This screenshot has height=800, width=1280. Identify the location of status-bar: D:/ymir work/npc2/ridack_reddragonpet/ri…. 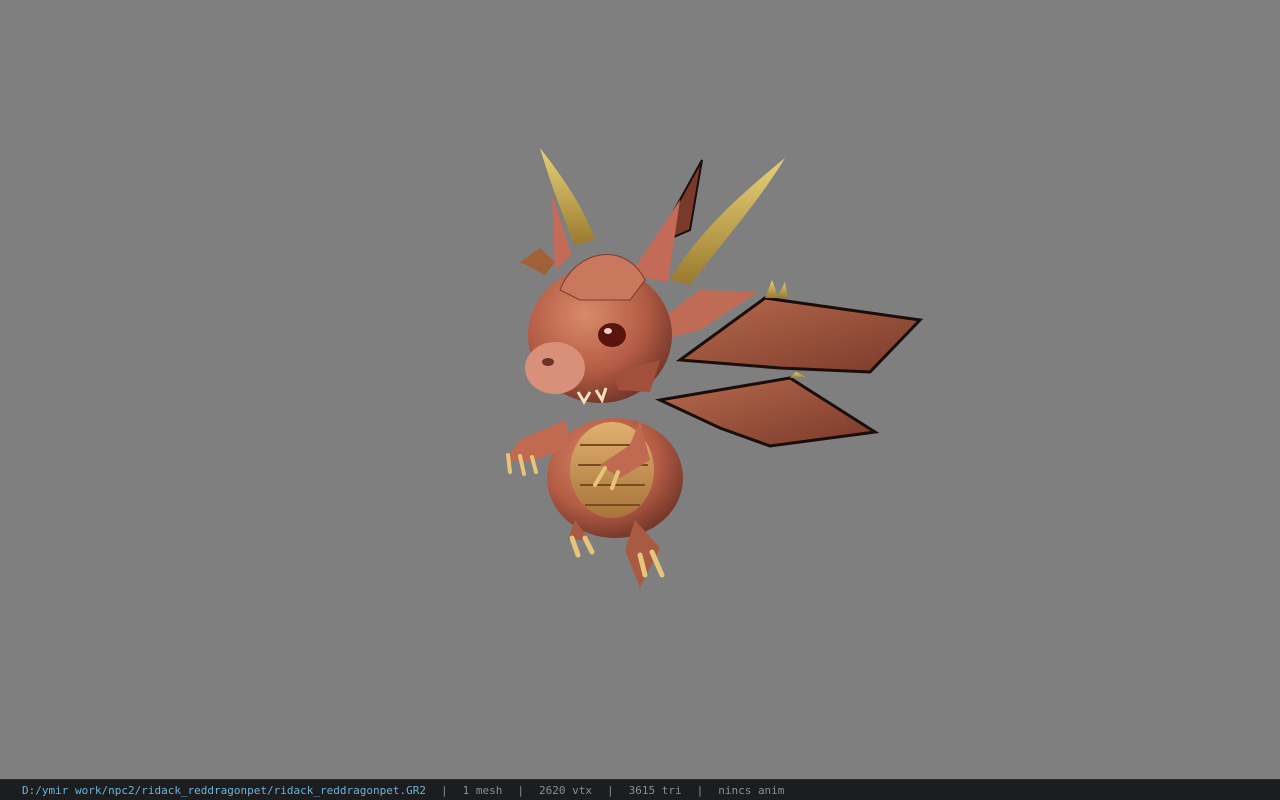
(640, 789).